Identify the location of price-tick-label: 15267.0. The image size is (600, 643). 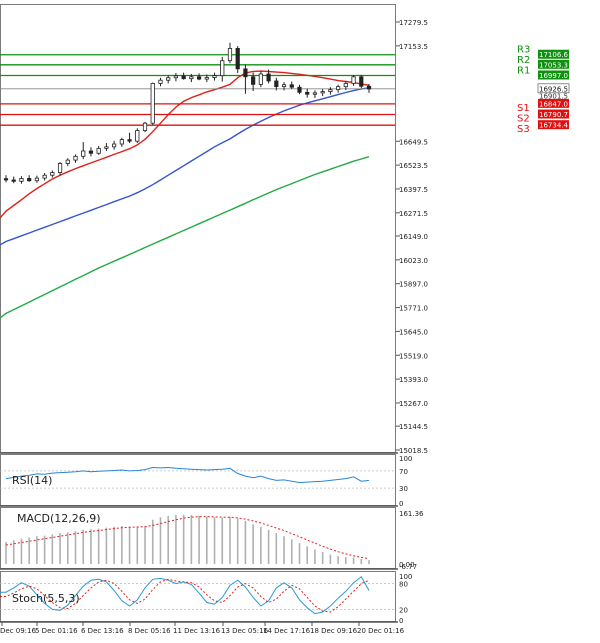
(413, 404).